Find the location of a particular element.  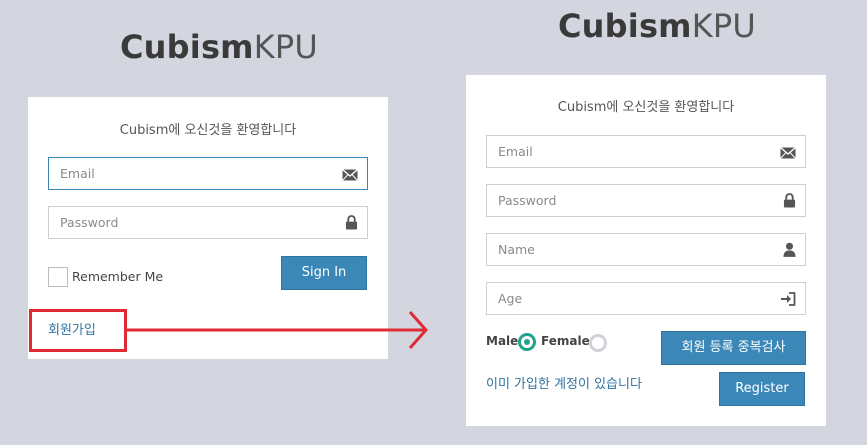

sign-in-icon is located at coordinates (788, 299).